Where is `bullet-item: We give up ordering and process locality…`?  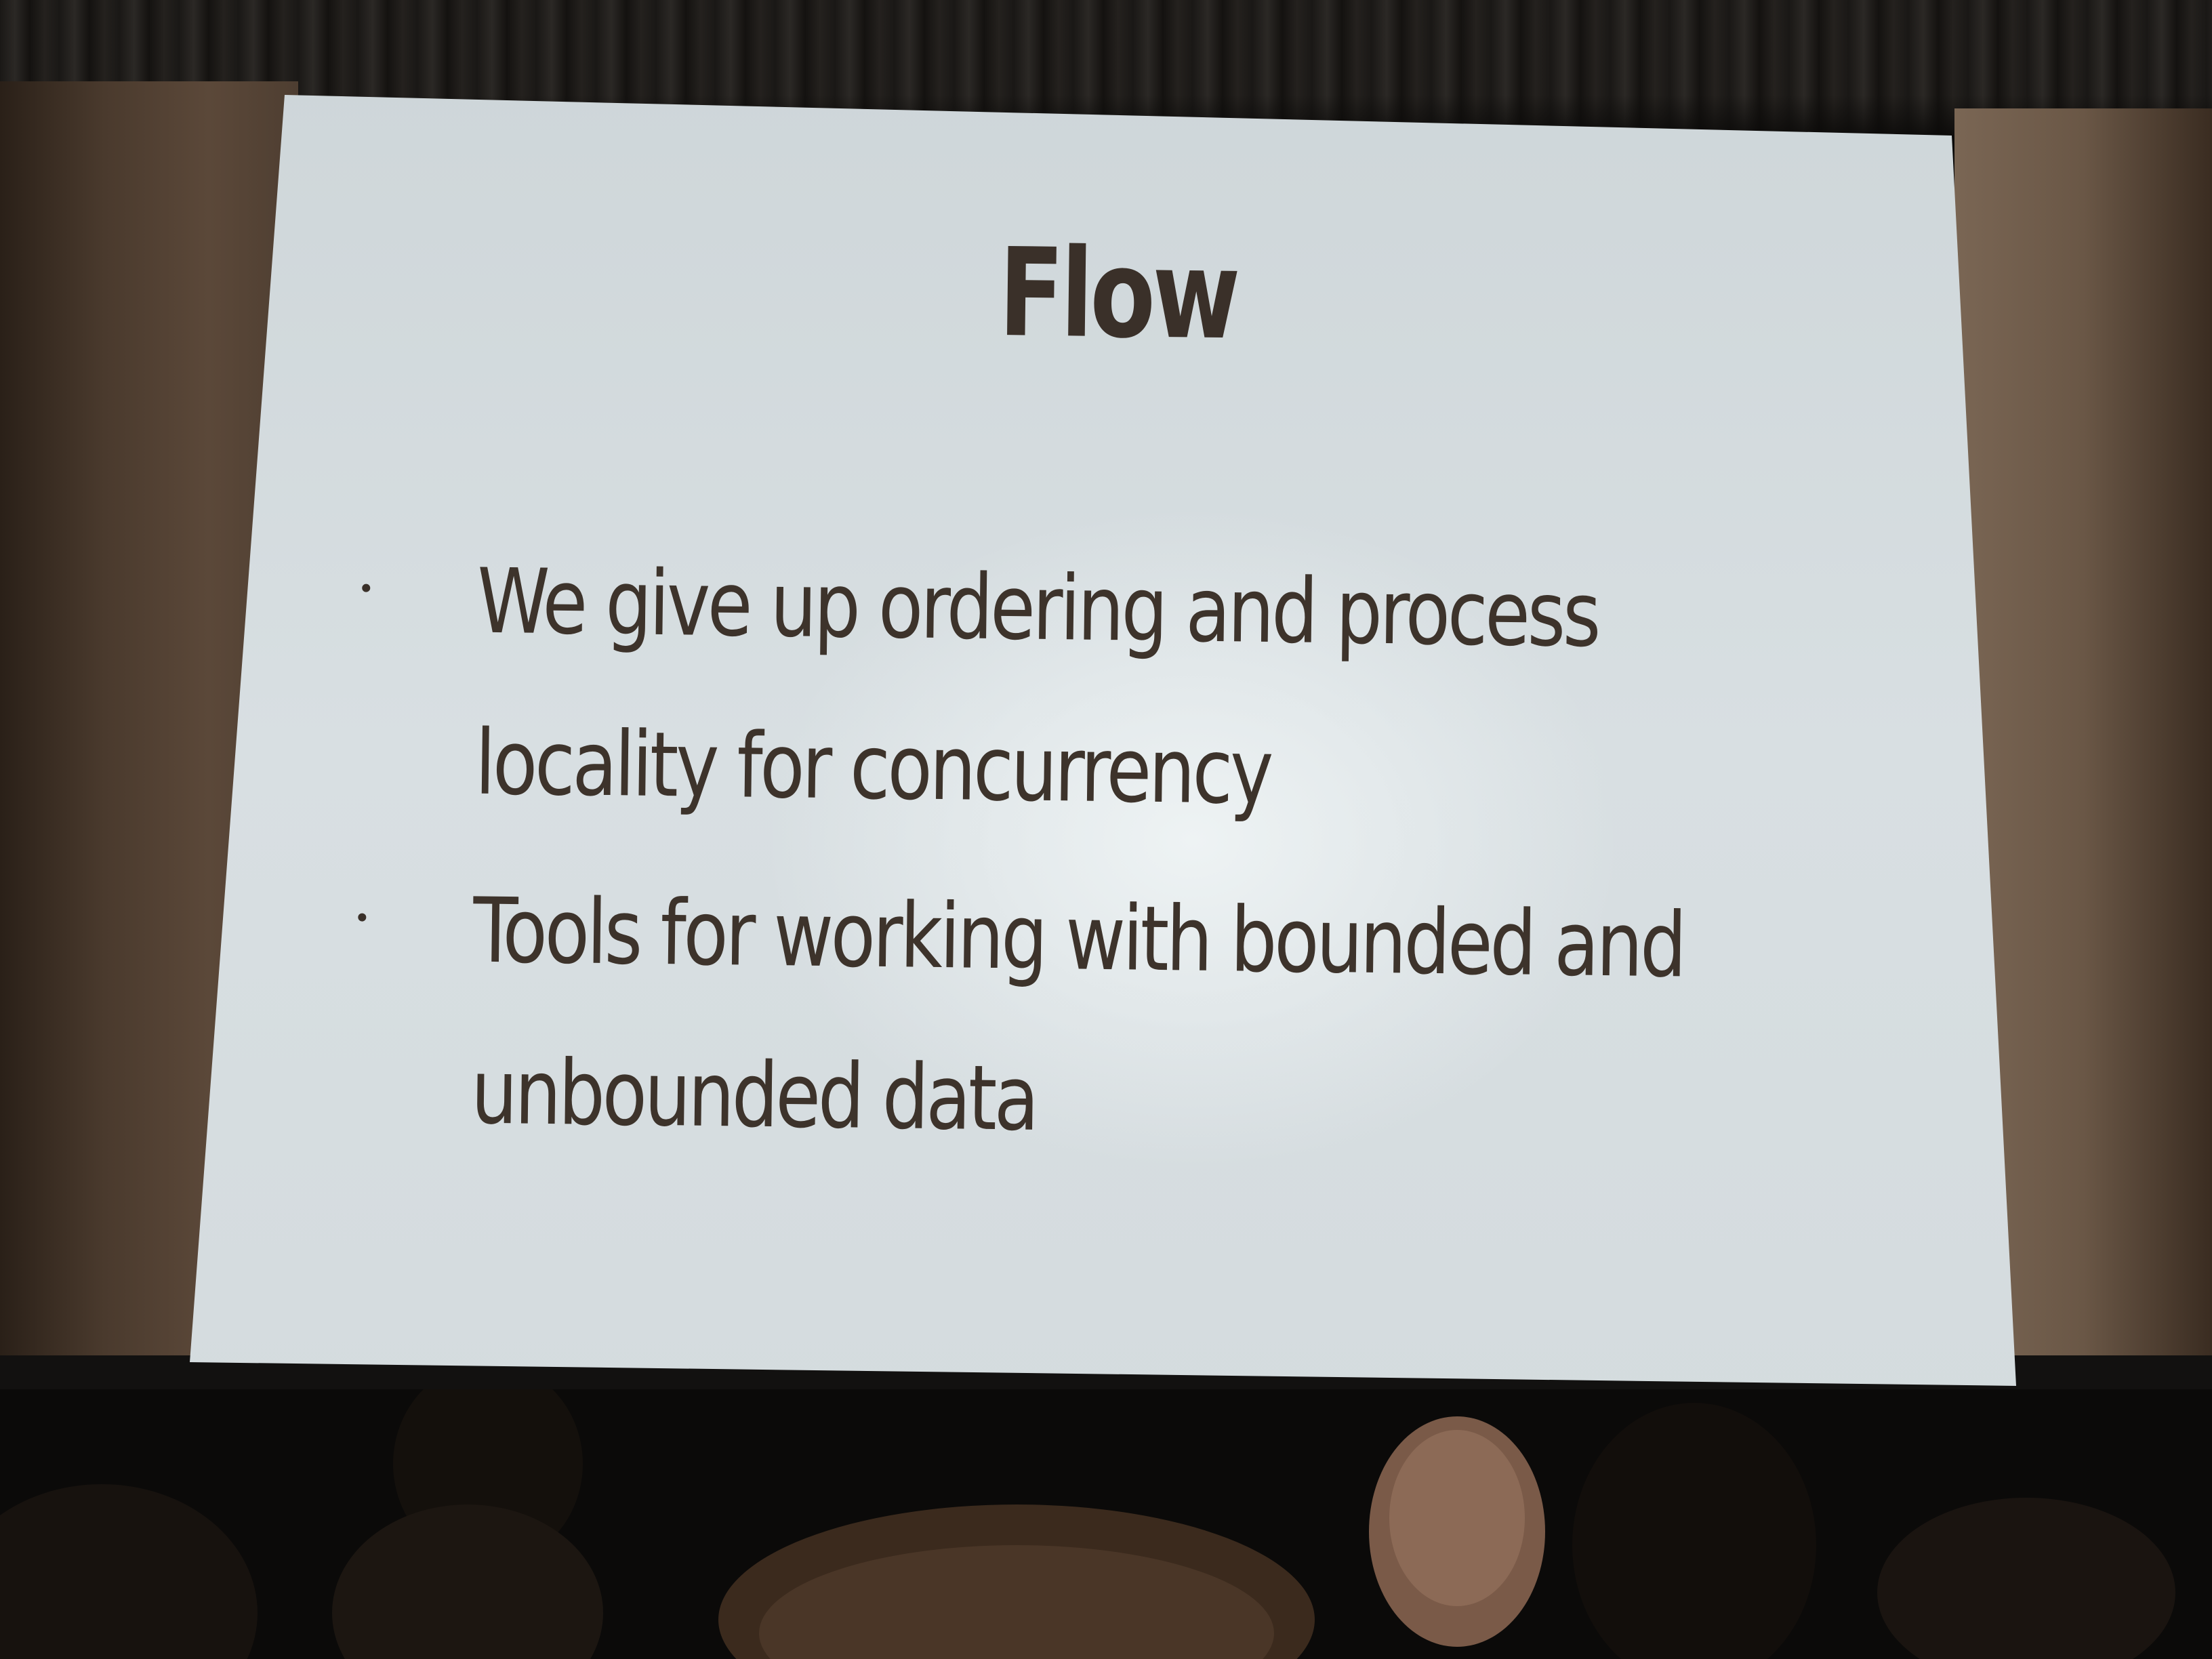 bullet-item: We give up ordering and process locality… is located at coordinates (1106, 690).